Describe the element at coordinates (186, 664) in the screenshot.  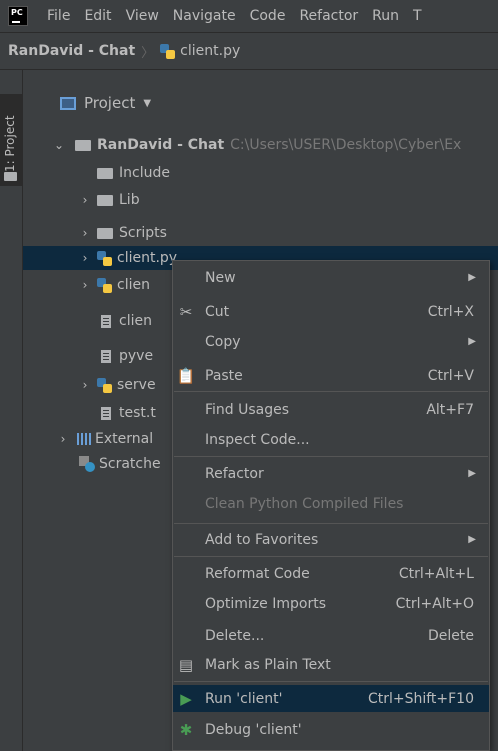
I see `plain-text-file-icon: ▤` at that location.